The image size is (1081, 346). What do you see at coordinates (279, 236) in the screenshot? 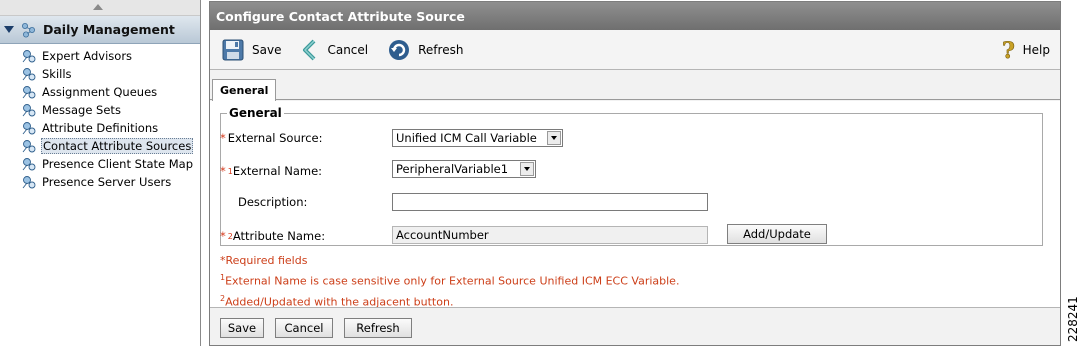
I see `attribute-name-label: Attribute Name:` at bounding box center [279, 236].